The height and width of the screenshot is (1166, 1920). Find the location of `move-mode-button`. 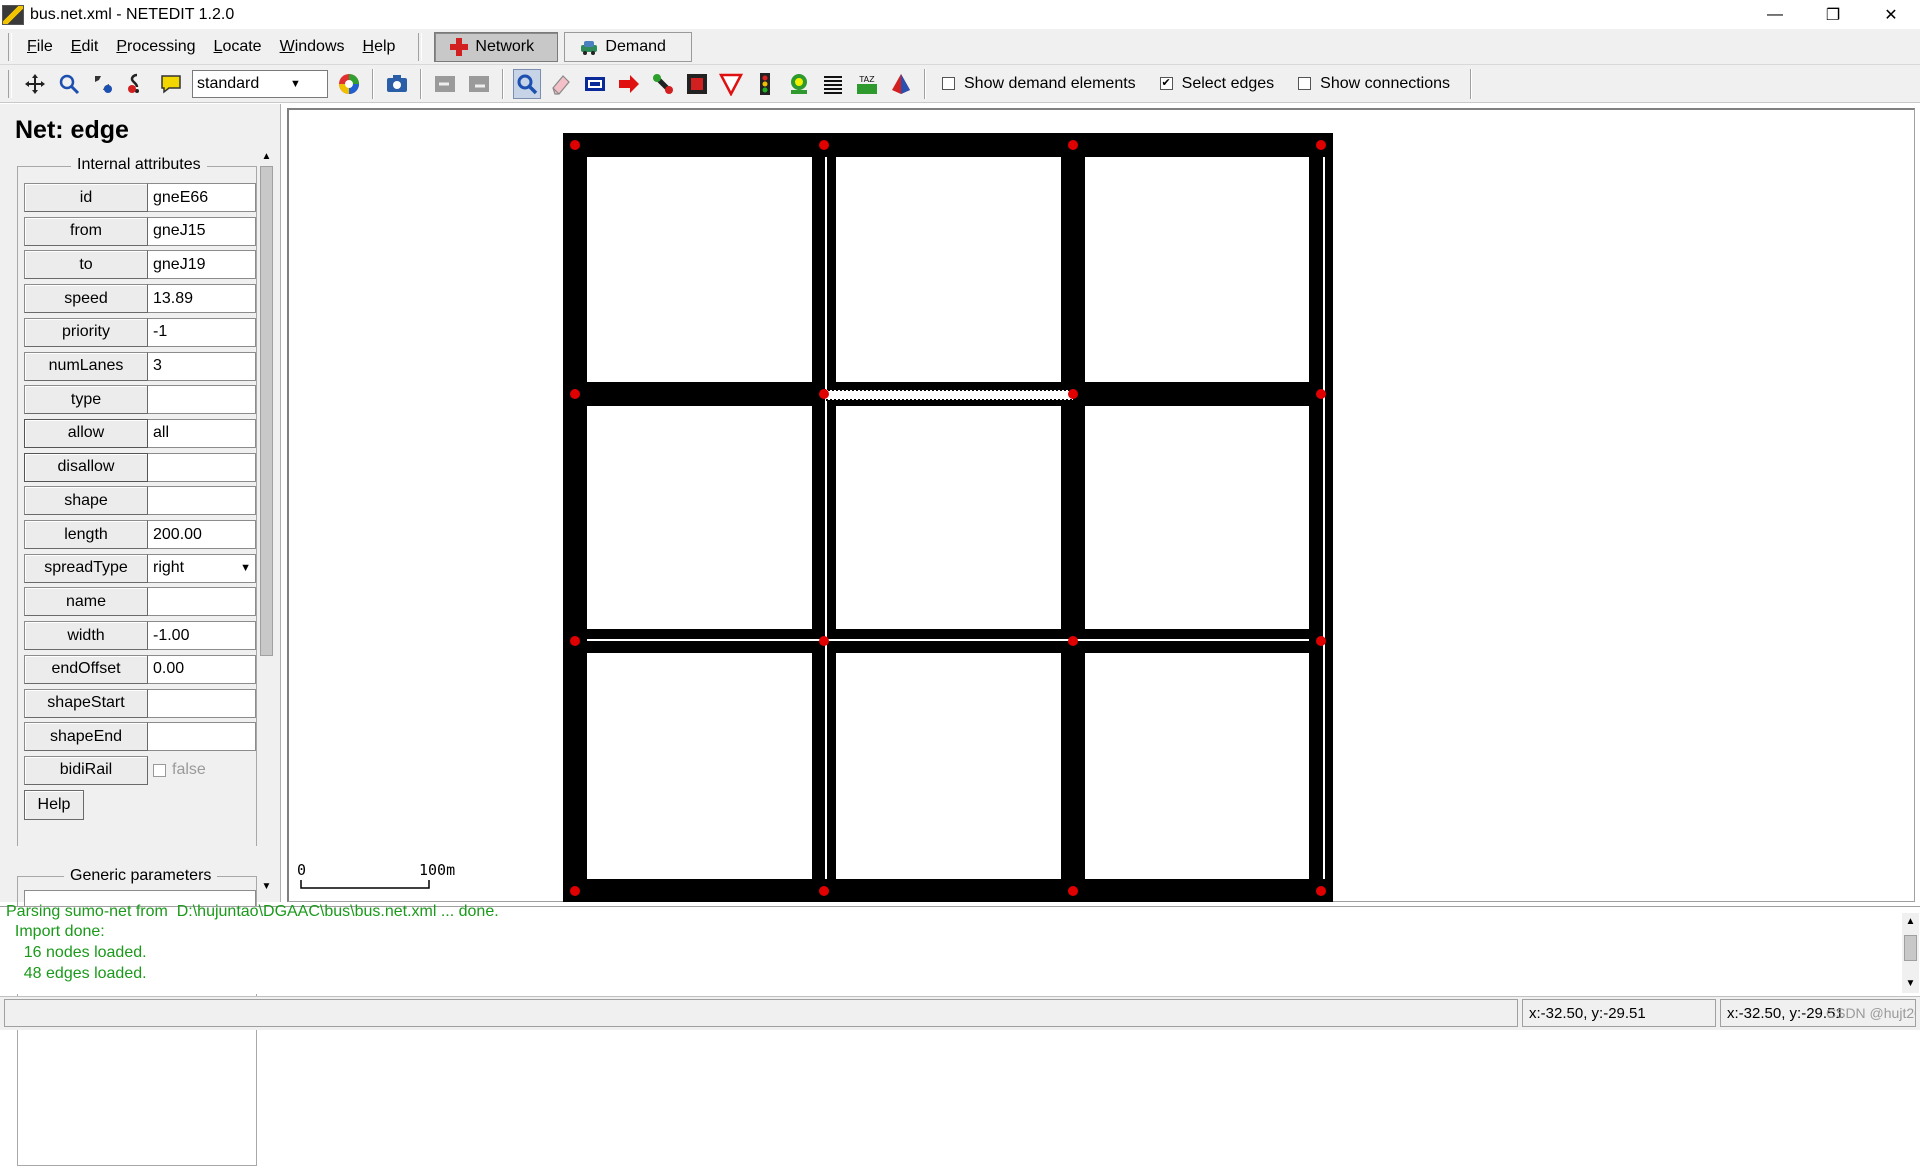

move-mode-button is located at coordinates (629, 84).